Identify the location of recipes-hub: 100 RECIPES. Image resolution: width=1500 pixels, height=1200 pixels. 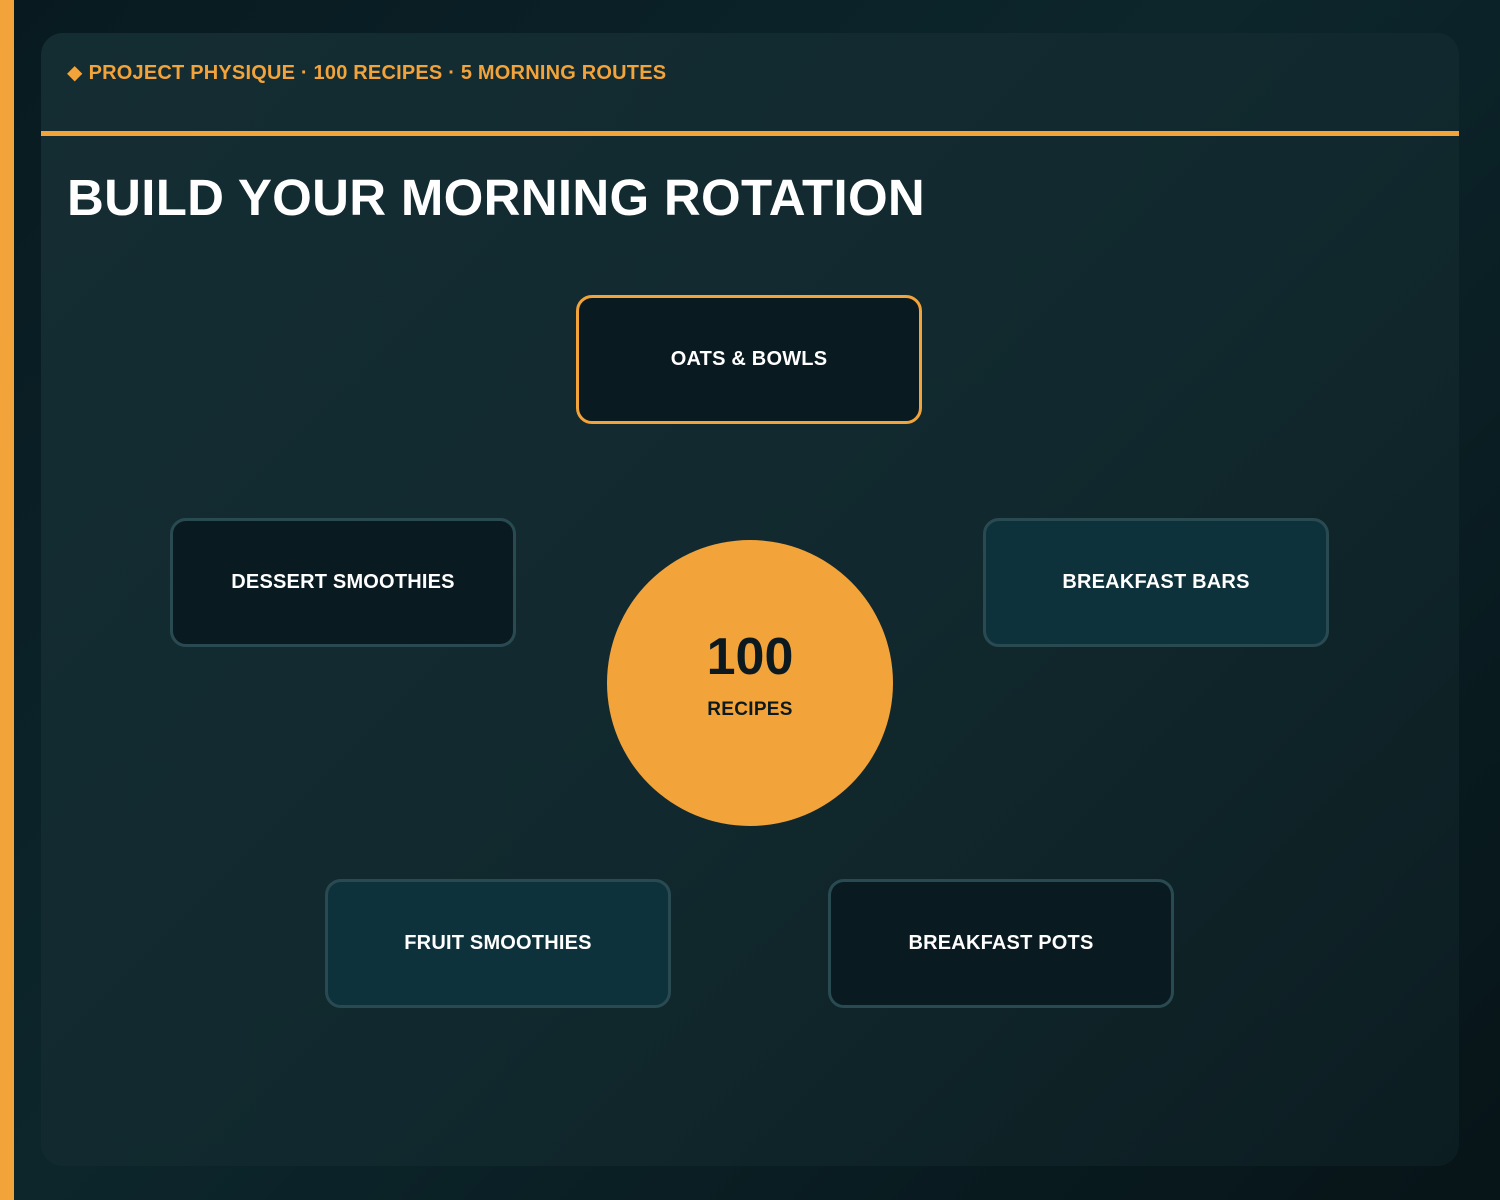
(750, 683).